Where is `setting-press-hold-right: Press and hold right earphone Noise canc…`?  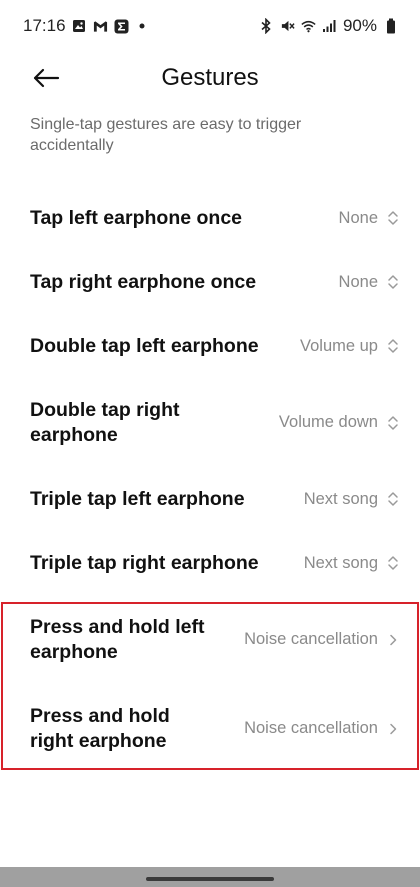 setting-press-hold-right: Press and hold right earphone Noise canc… is located at coordinates (210, 728).